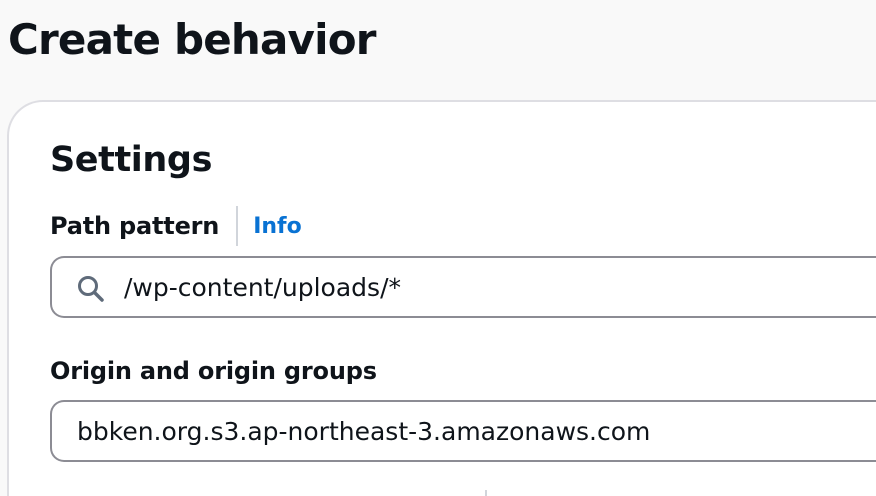 This screenshot has width=876, height=496. I want to click on origin-input, so click(463, 431).